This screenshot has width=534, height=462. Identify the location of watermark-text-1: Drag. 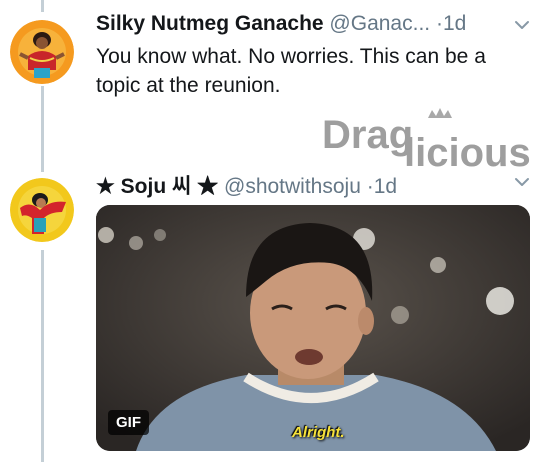
(367, 135).